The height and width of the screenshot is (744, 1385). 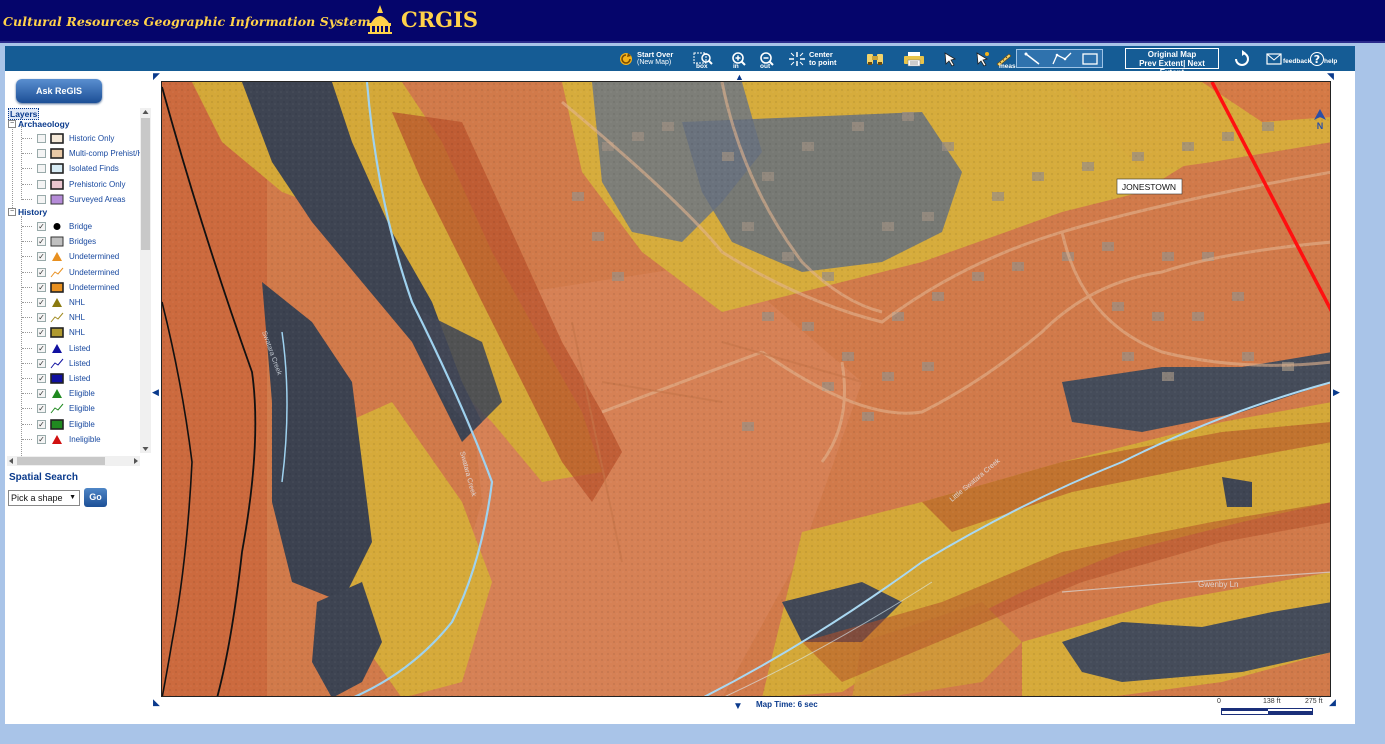 I want to click on pan-southwest-icon: ◣, so click(x=156, y=702).